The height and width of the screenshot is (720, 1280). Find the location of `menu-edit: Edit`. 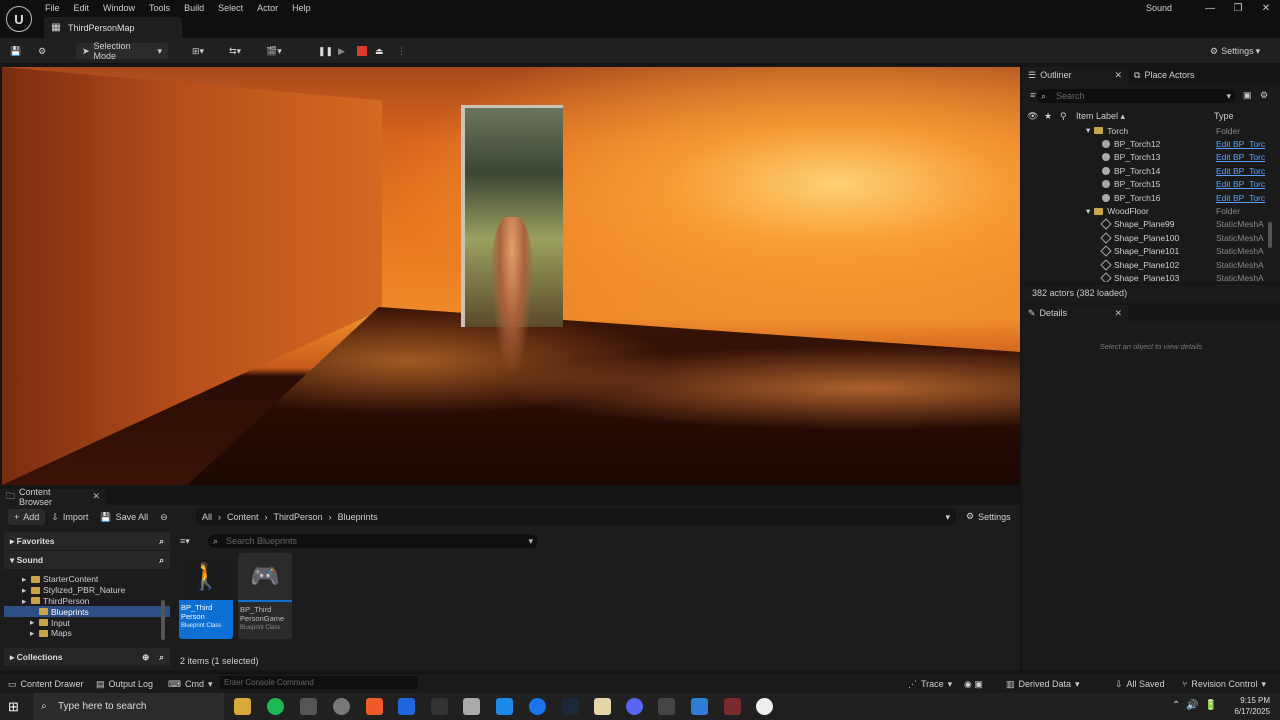

menu-edit: Edit is located at coordinates (82, 8).